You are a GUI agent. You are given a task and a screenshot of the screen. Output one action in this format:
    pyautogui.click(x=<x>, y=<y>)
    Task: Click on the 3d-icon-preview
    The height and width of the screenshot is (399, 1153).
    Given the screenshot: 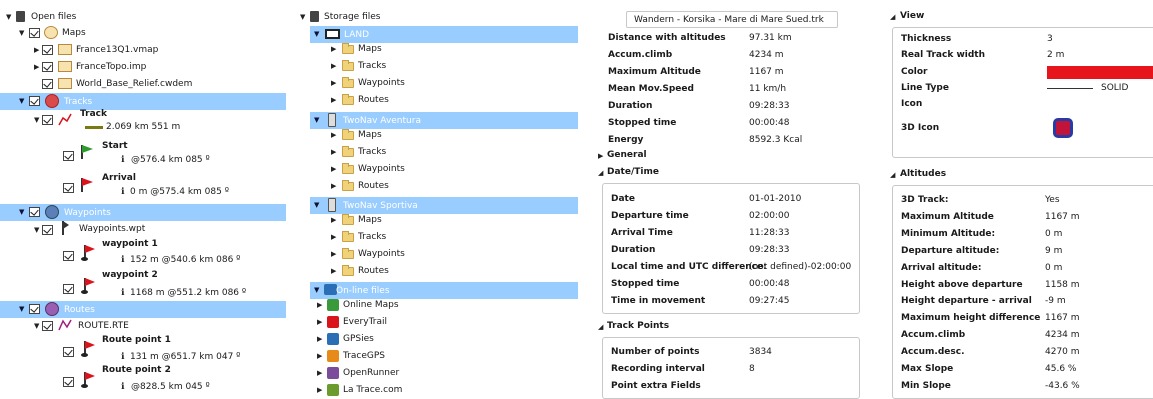 What is the action you would take?
    pyautogui.click(x=1063, y=128)
    